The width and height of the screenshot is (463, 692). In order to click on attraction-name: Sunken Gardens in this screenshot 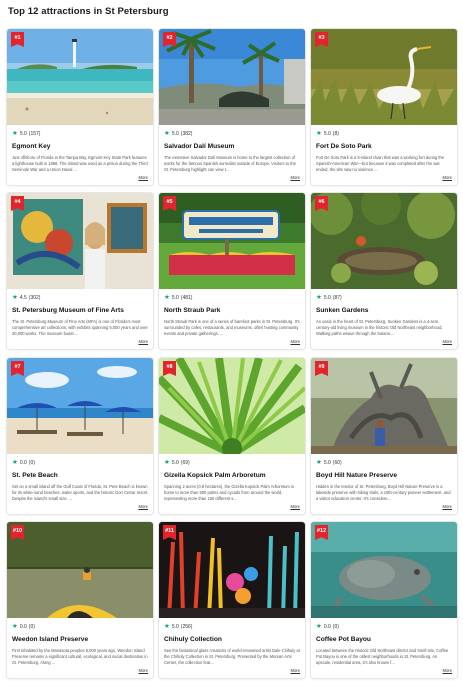, I will do `click(385, 310)`.